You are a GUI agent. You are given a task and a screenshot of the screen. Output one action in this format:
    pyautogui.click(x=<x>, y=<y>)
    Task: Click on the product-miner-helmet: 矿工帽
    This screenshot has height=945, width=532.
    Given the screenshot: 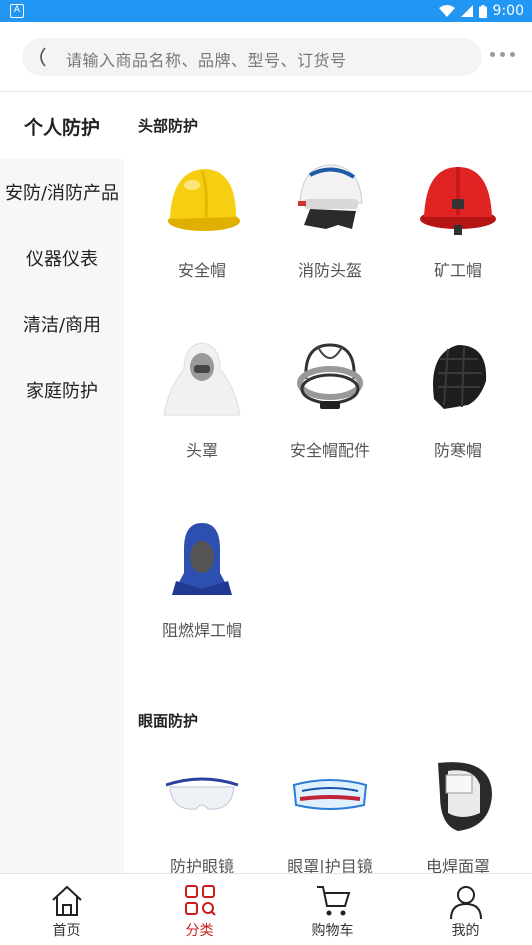 What is the action you would take?
    pyautogui.click(x=458, y=244)
    